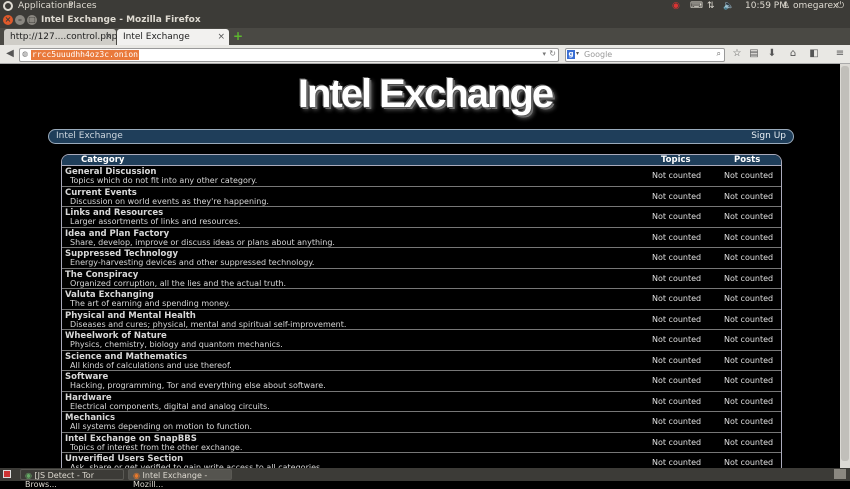  I want to click on tab-intel-exchange: Intel Exchange ×, so click(173, 37).